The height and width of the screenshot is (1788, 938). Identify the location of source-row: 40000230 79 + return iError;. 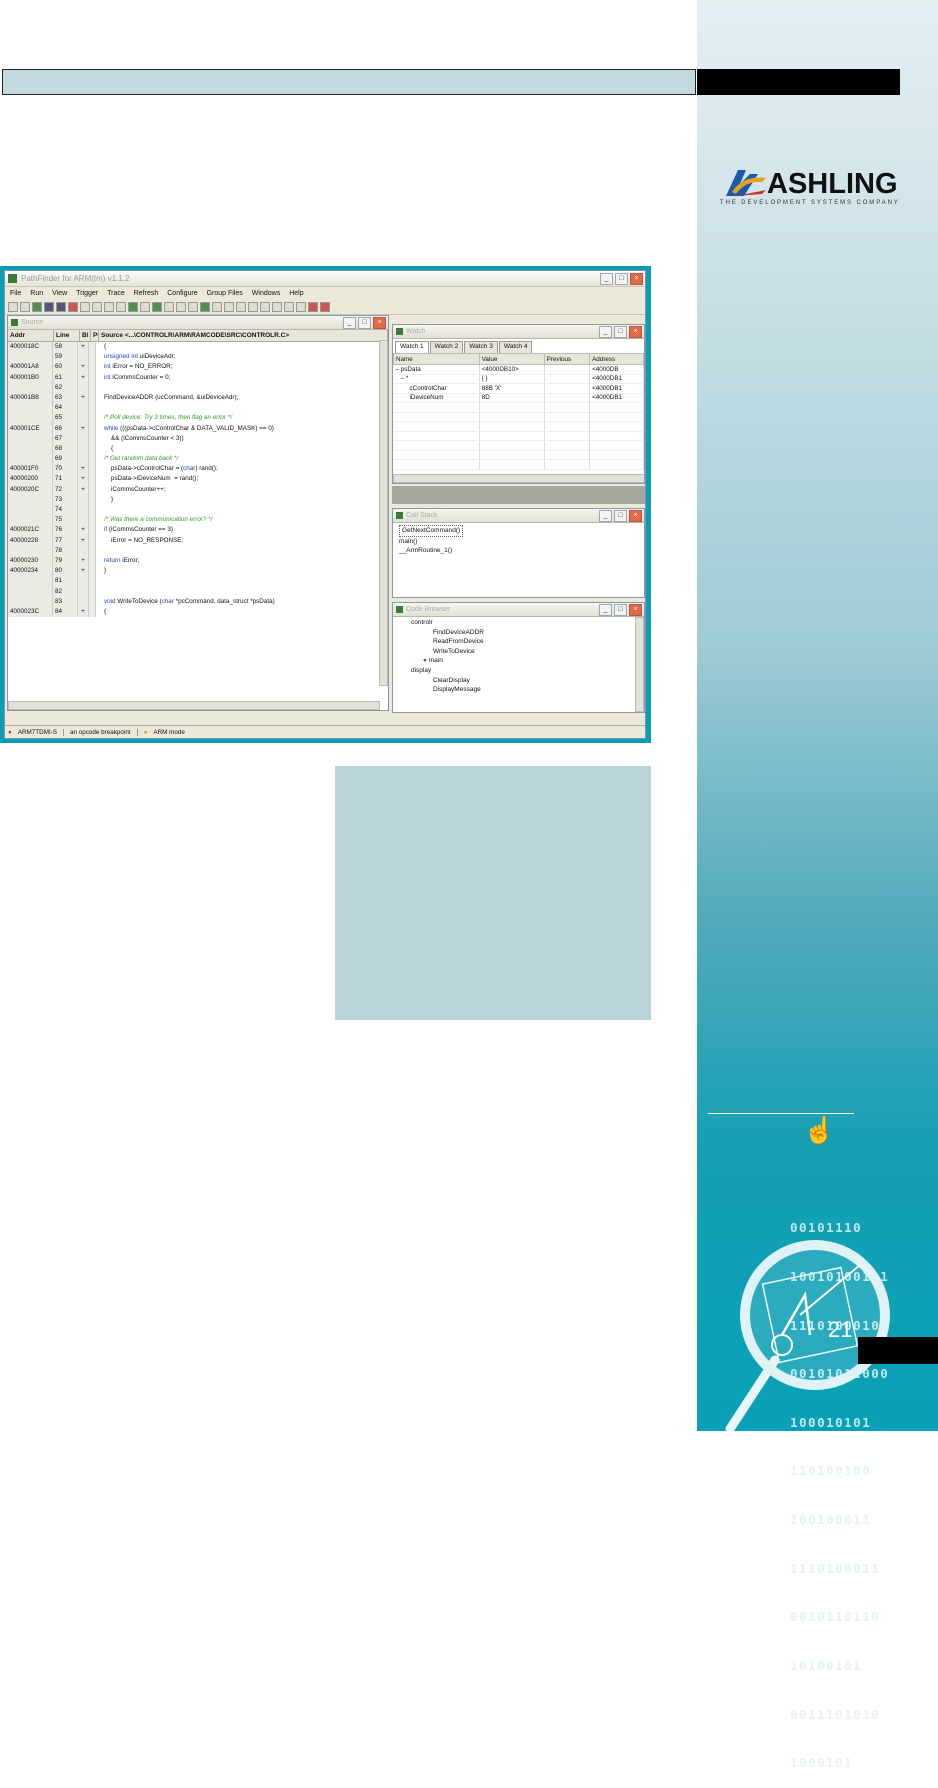
(198, 561).